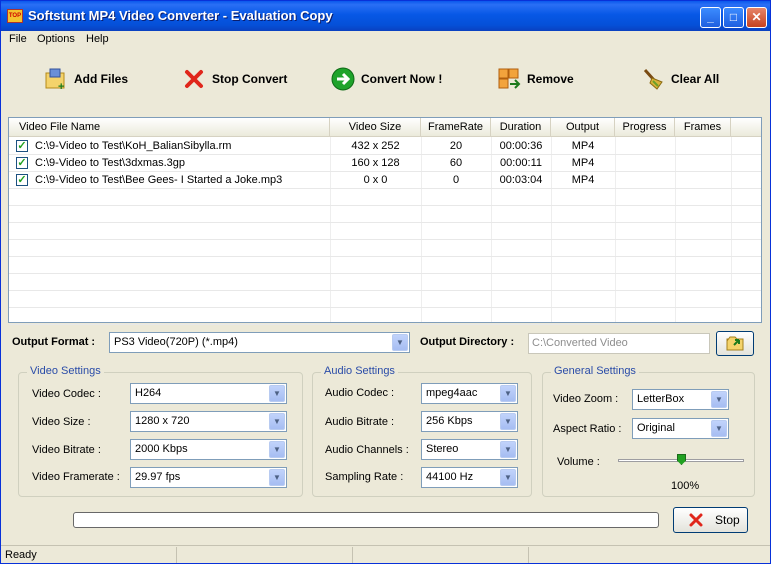 This screenshot has width=771, height=564. What do you see at coordinates (18, 39) in the screenshot?
I see `menu-file: File` at bounding box center [18, 39].